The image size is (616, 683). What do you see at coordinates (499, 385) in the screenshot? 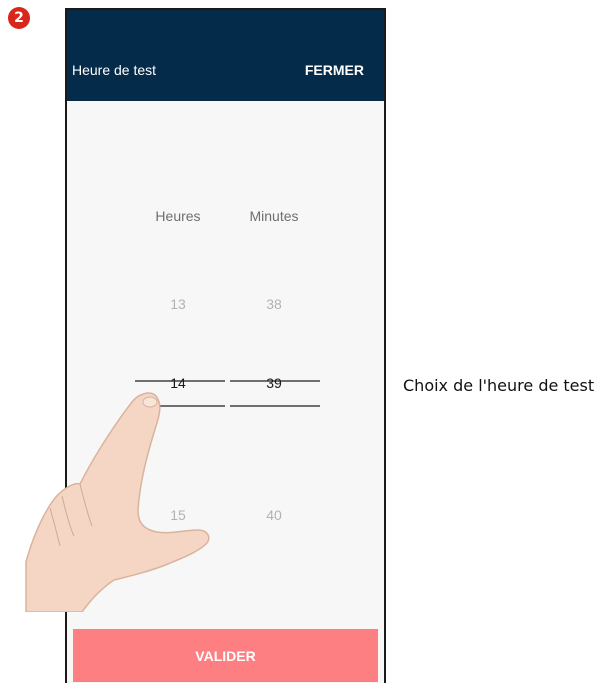
I see `instruction-caption: Choix de l'heure de test` at bounding box center [499, 385].